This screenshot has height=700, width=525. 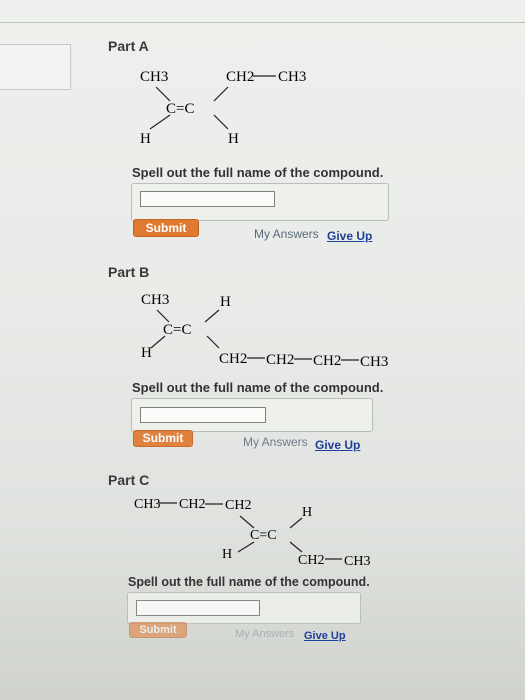 What do you see at coordinates (258, 172) in the screenshot?
I see `part-a-prompt: Spell out the full name of the compound.` at bounding box center [258, 172].